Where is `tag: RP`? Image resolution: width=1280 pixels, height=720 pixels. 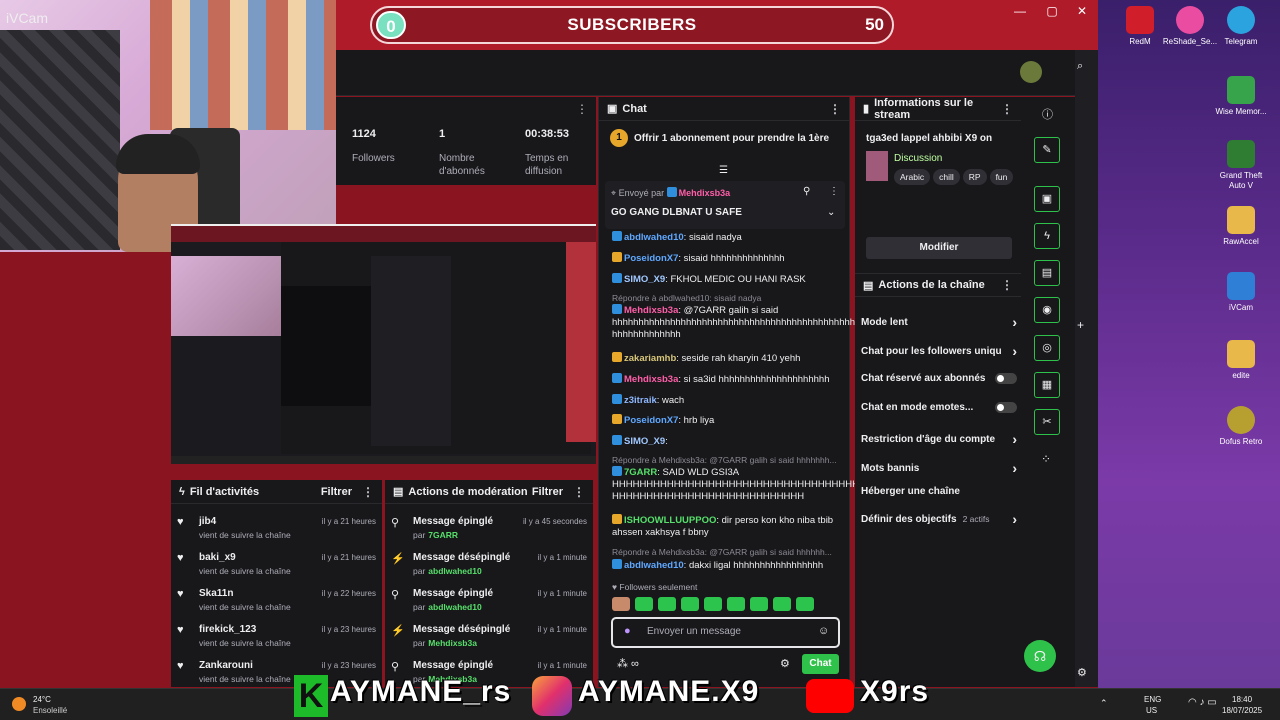
tag: RP is located at coordinates (974, 177).